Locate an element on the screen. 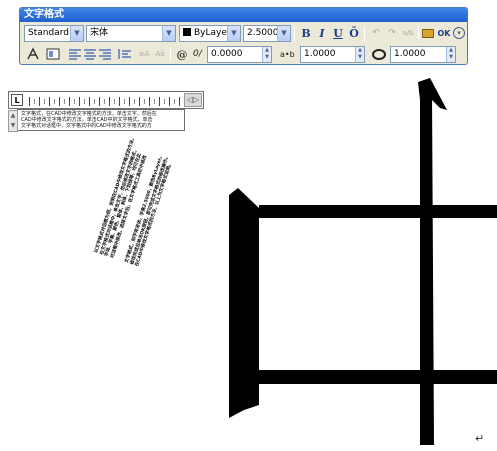  paragraph-return-icon: ↵ is located at coordinates (480, 438).